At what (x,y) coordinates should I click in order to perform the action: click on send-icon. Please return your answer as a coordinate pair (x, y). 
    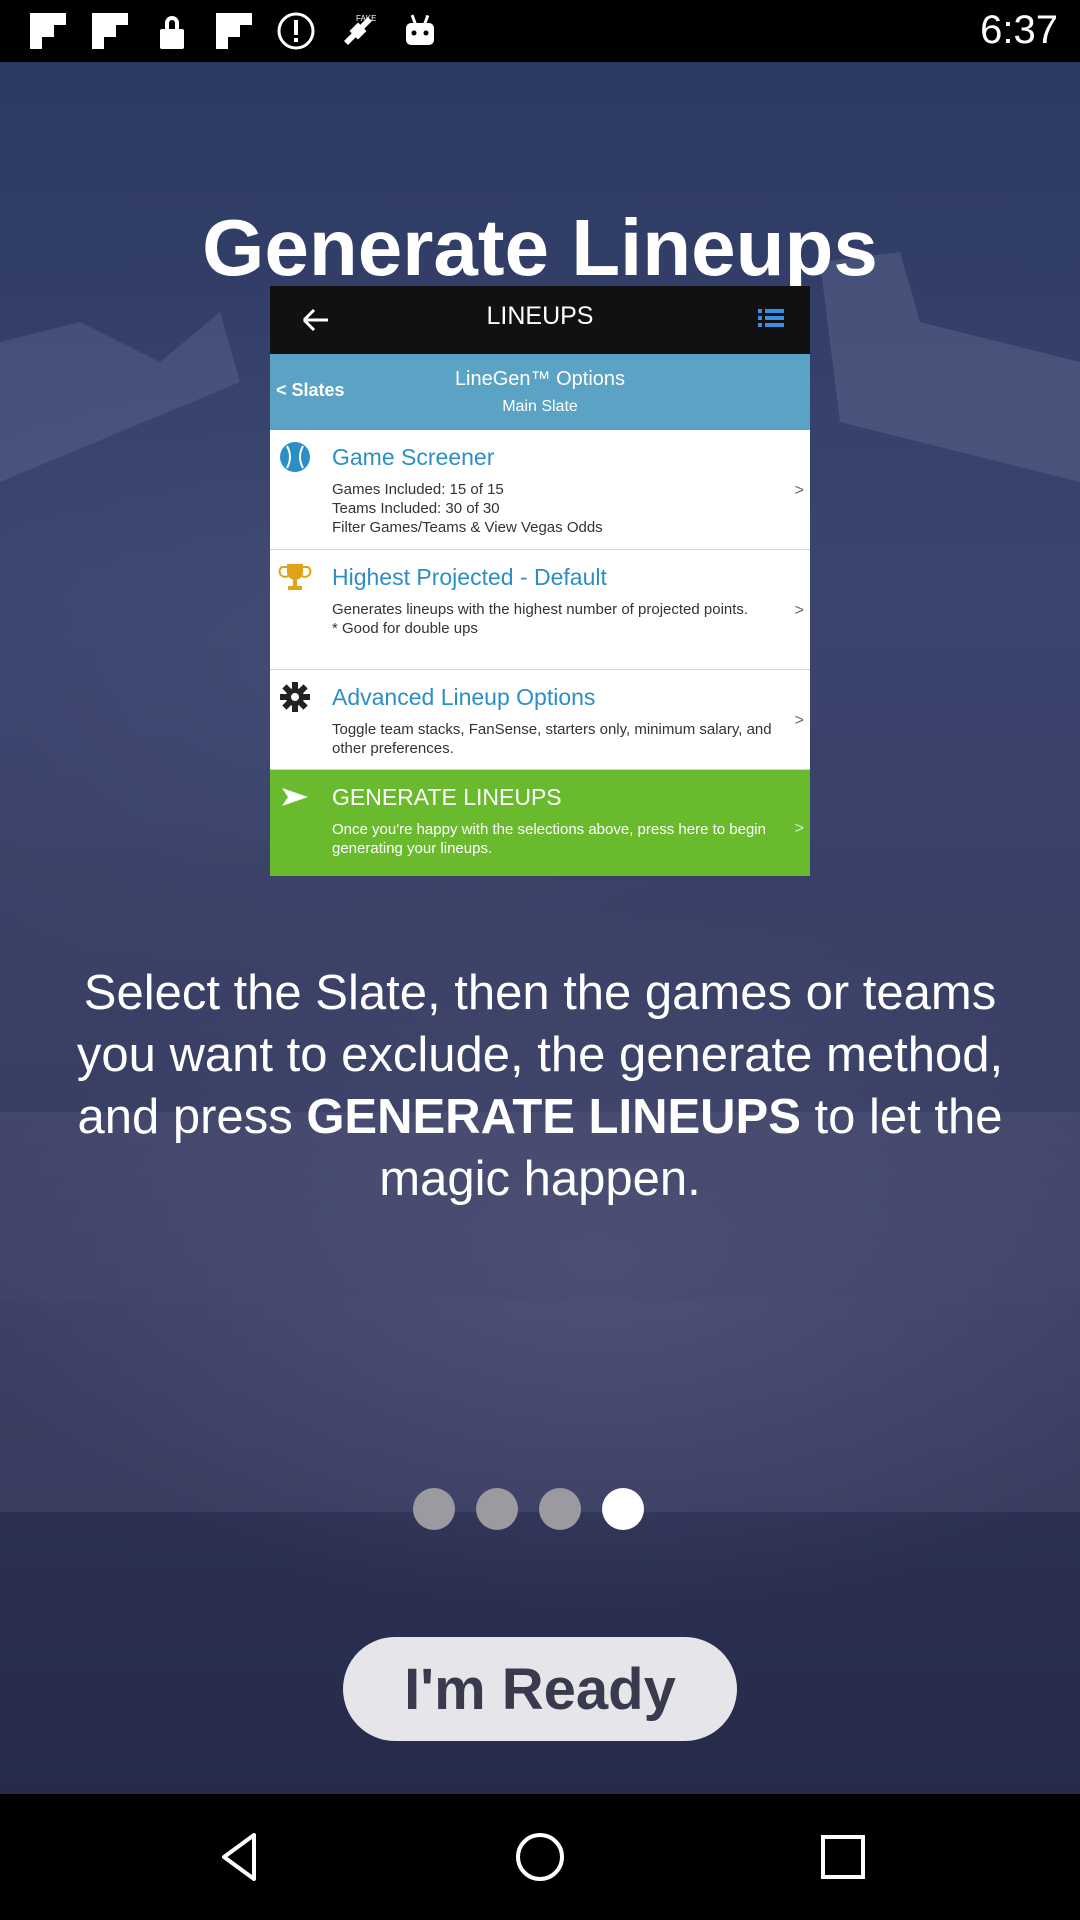
    Looking at the image, I should click on (295, 797).